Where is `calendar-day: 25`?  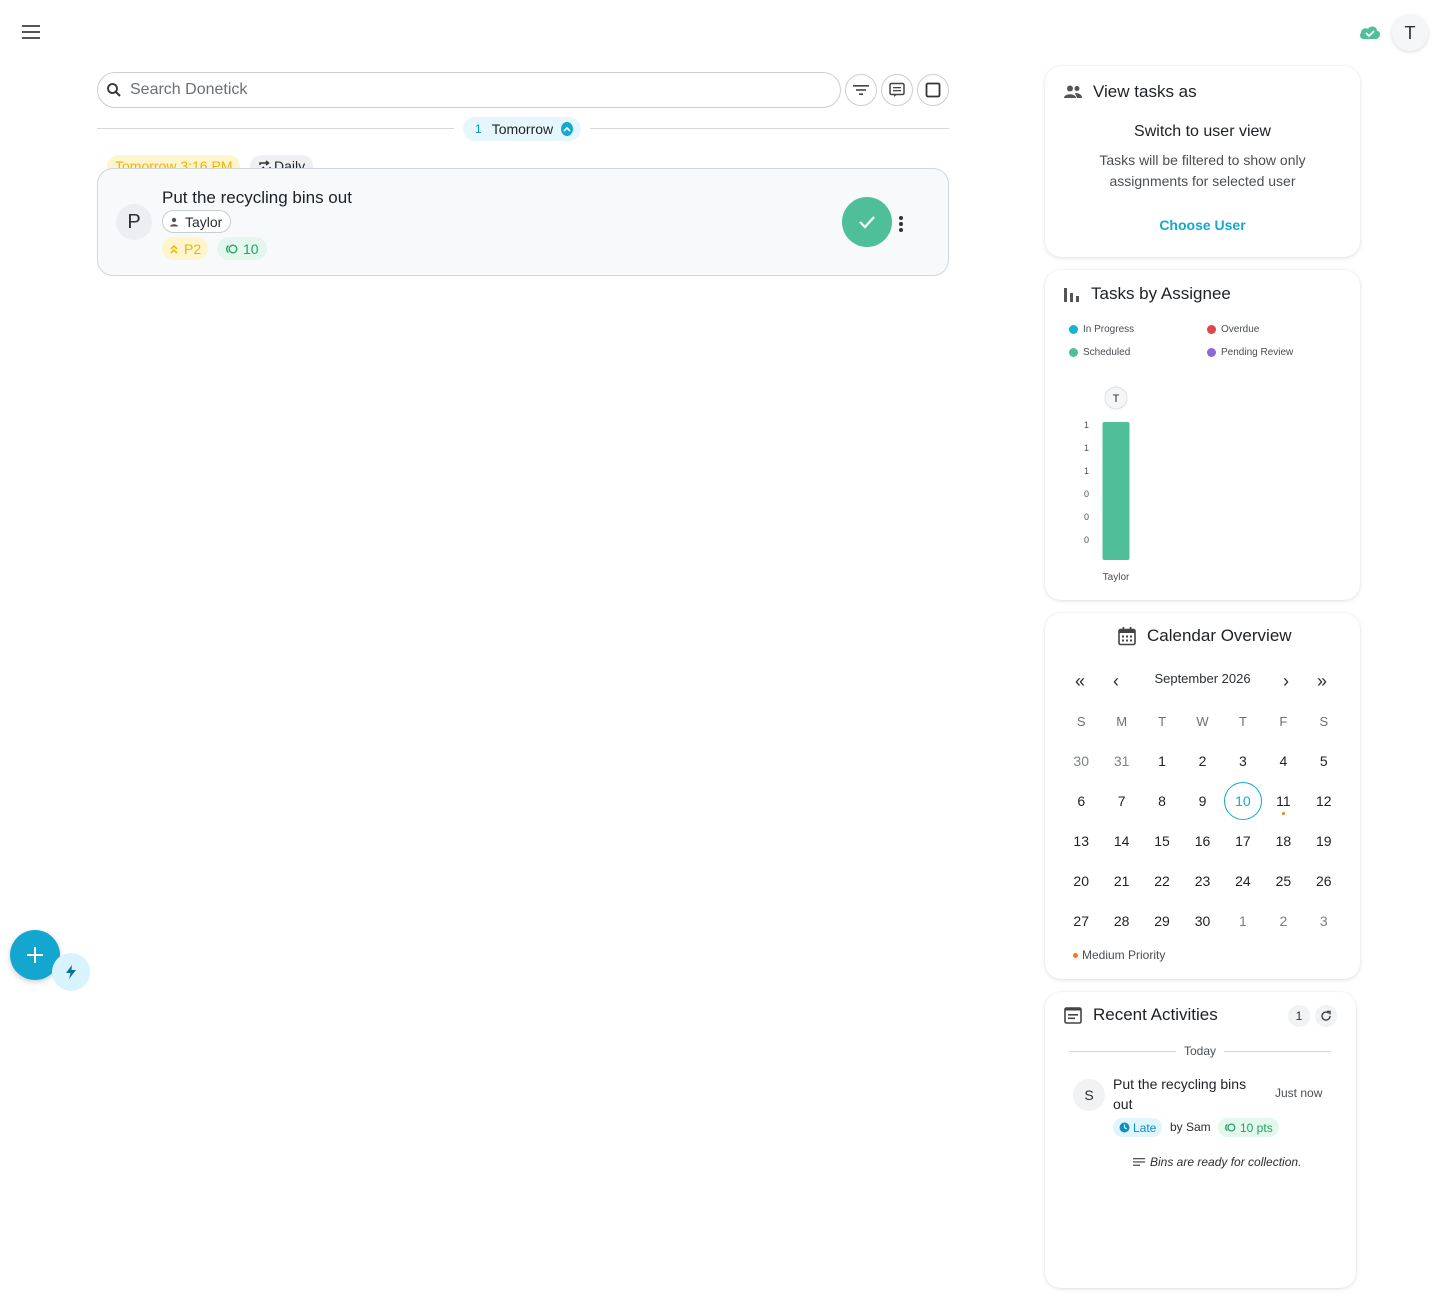 calendar-day: 25 is located at coordinates (1283, 881).